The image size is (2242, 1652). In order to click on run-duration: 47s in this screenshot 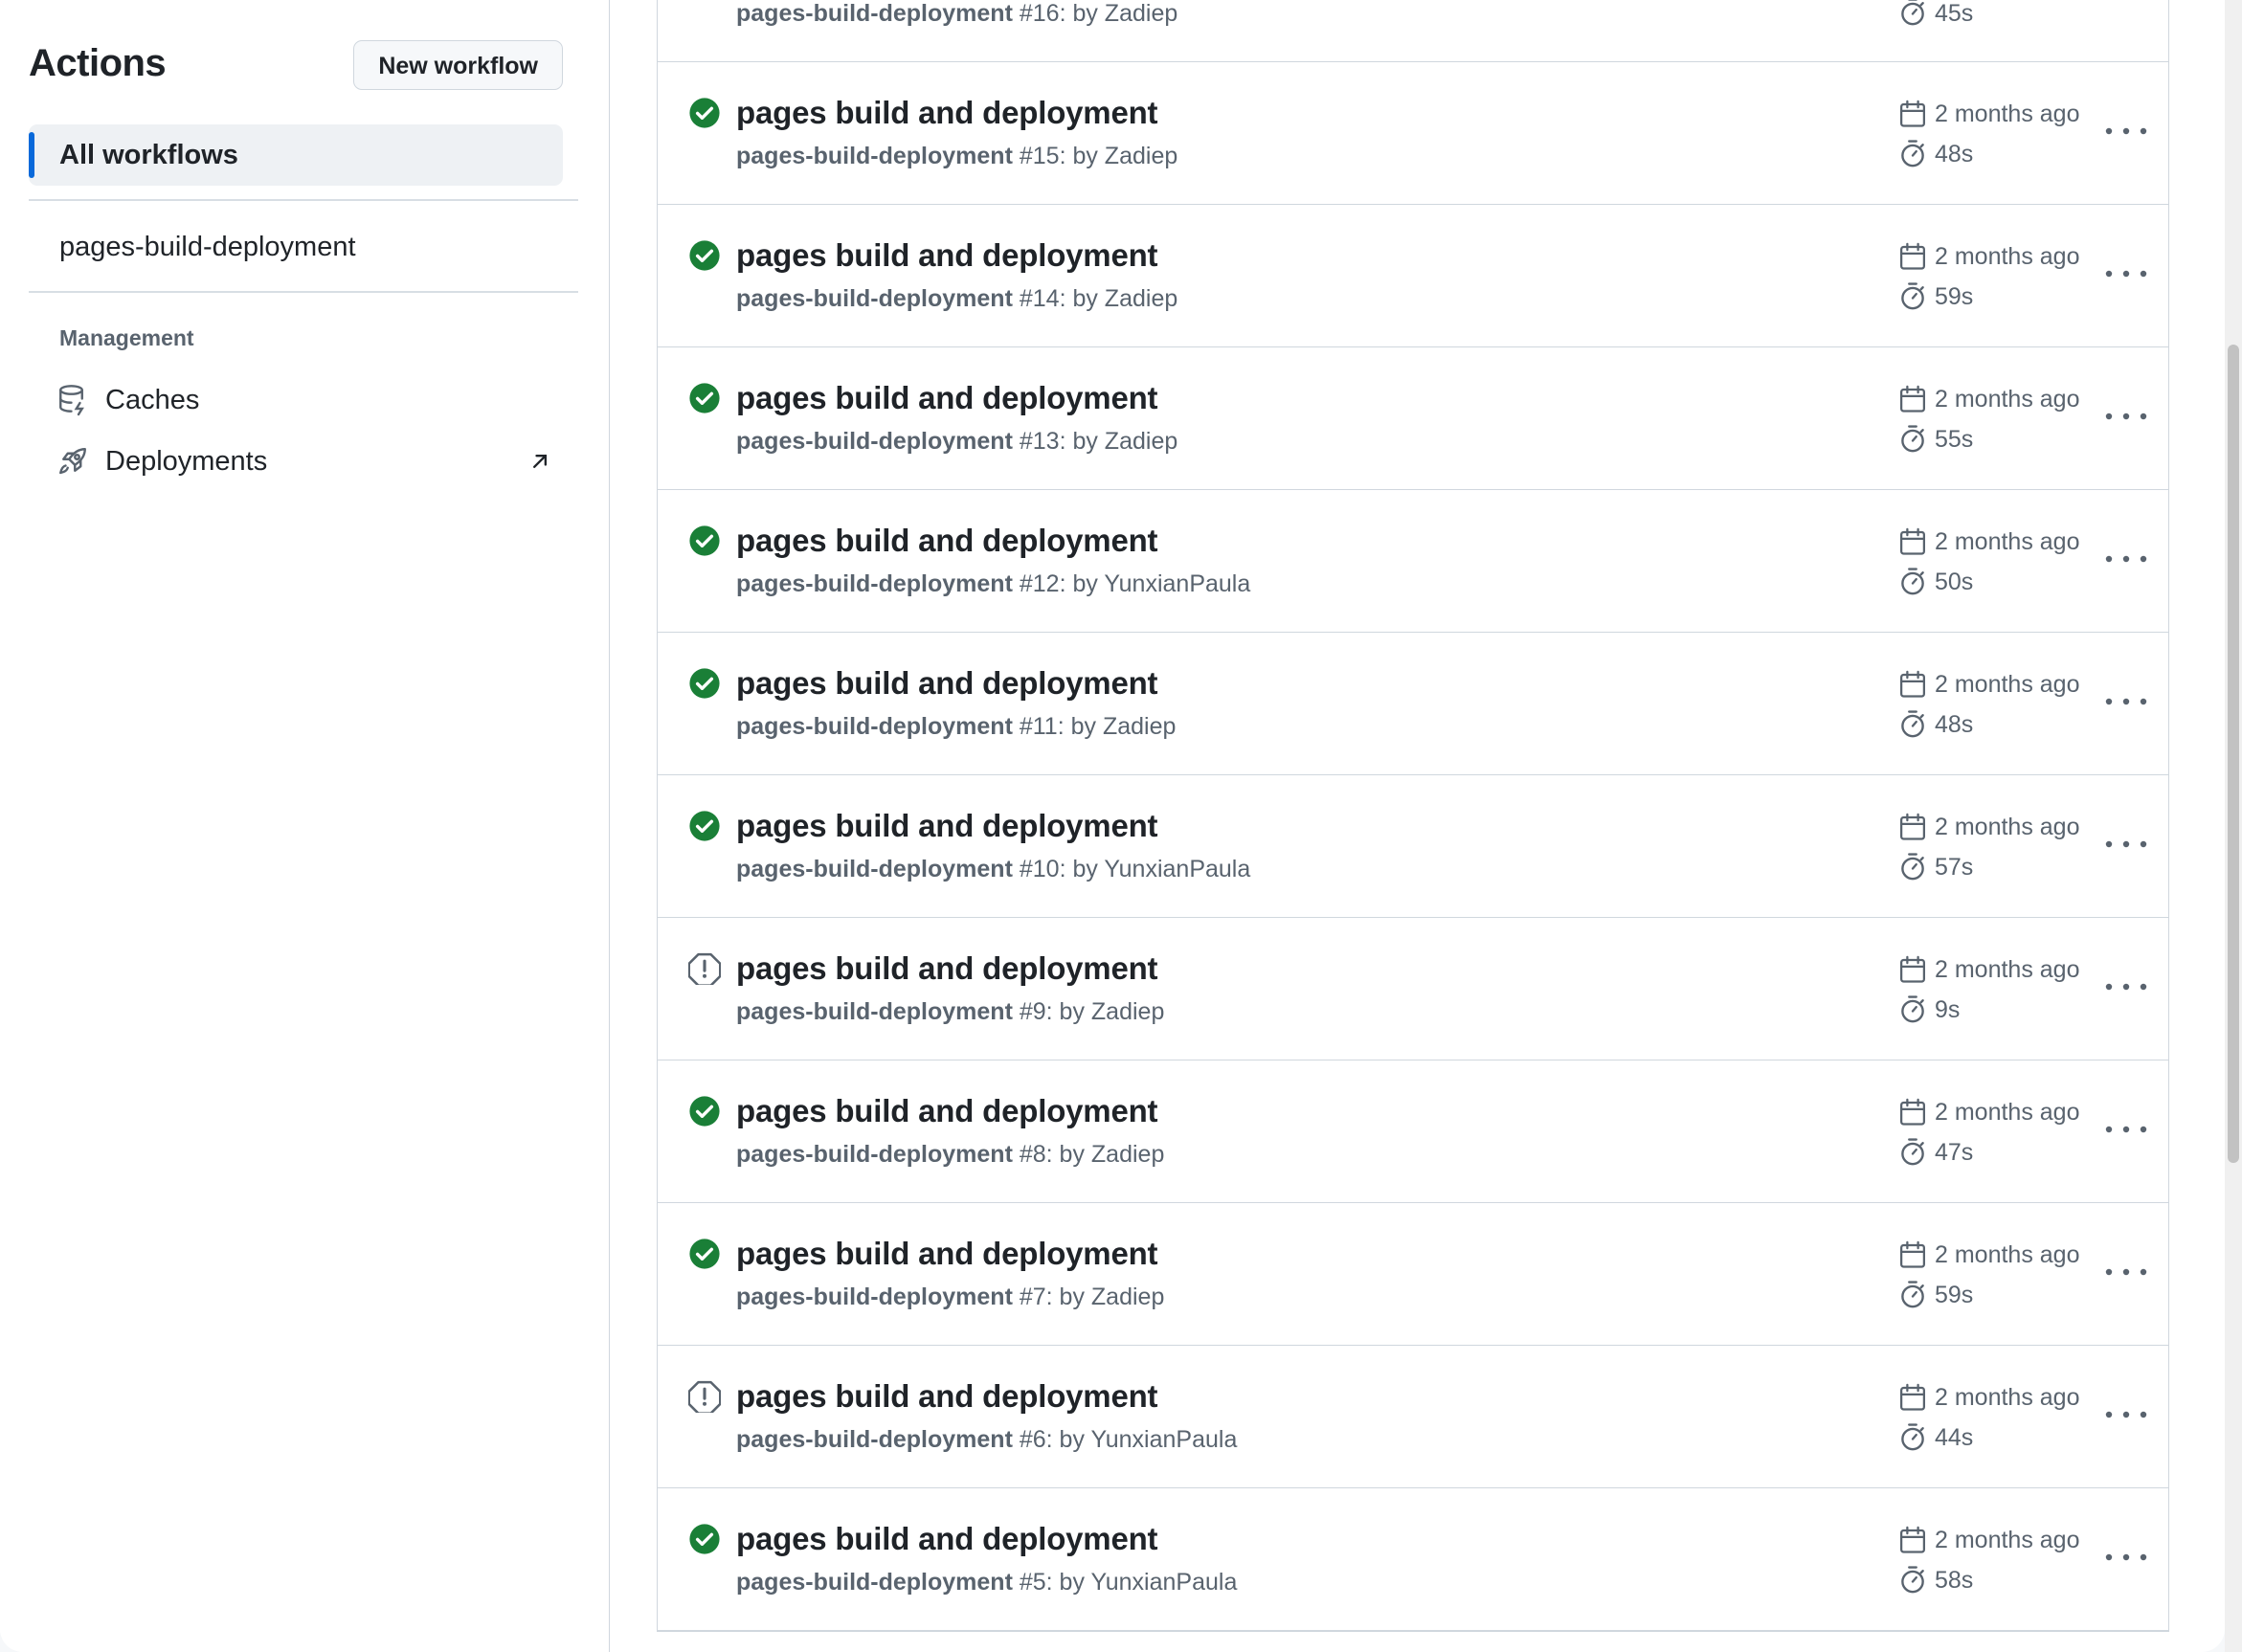, I will do `click(1954, 1152)`.